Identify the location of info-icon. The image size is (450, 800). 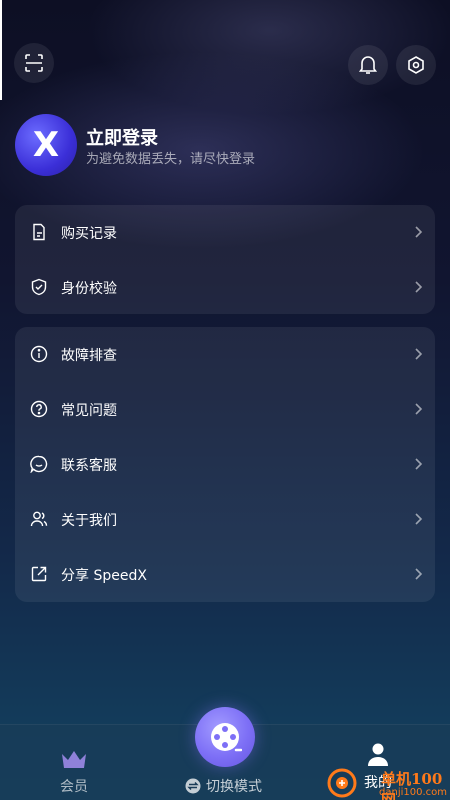
(39, 354).